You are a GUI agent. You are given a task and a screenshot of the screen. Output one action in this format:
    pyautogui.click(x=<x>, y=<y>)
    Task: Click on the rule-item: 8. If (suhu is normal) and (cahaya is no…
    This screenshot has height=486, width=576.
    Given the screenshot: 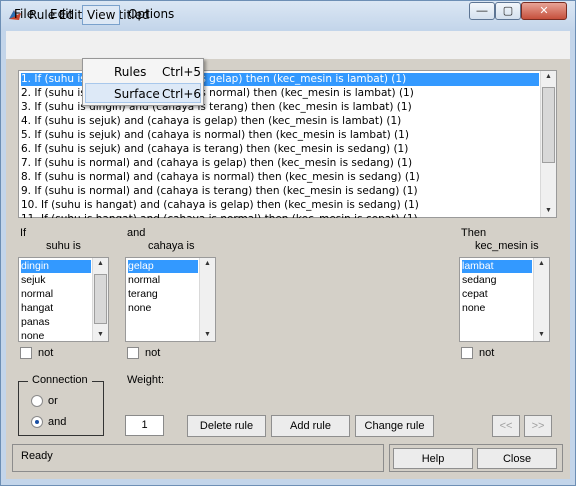 What is the action you would take?
    pyautogui.click(x=280, y=177)
    